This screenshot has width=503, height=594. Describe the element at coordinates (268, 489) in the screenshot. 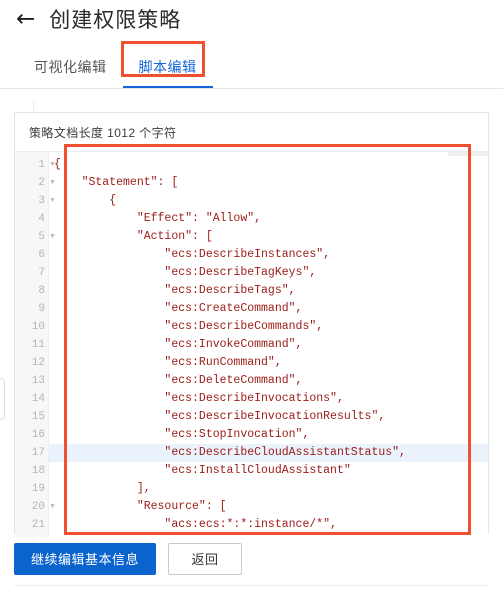

I see `code-line: ],` at that location.